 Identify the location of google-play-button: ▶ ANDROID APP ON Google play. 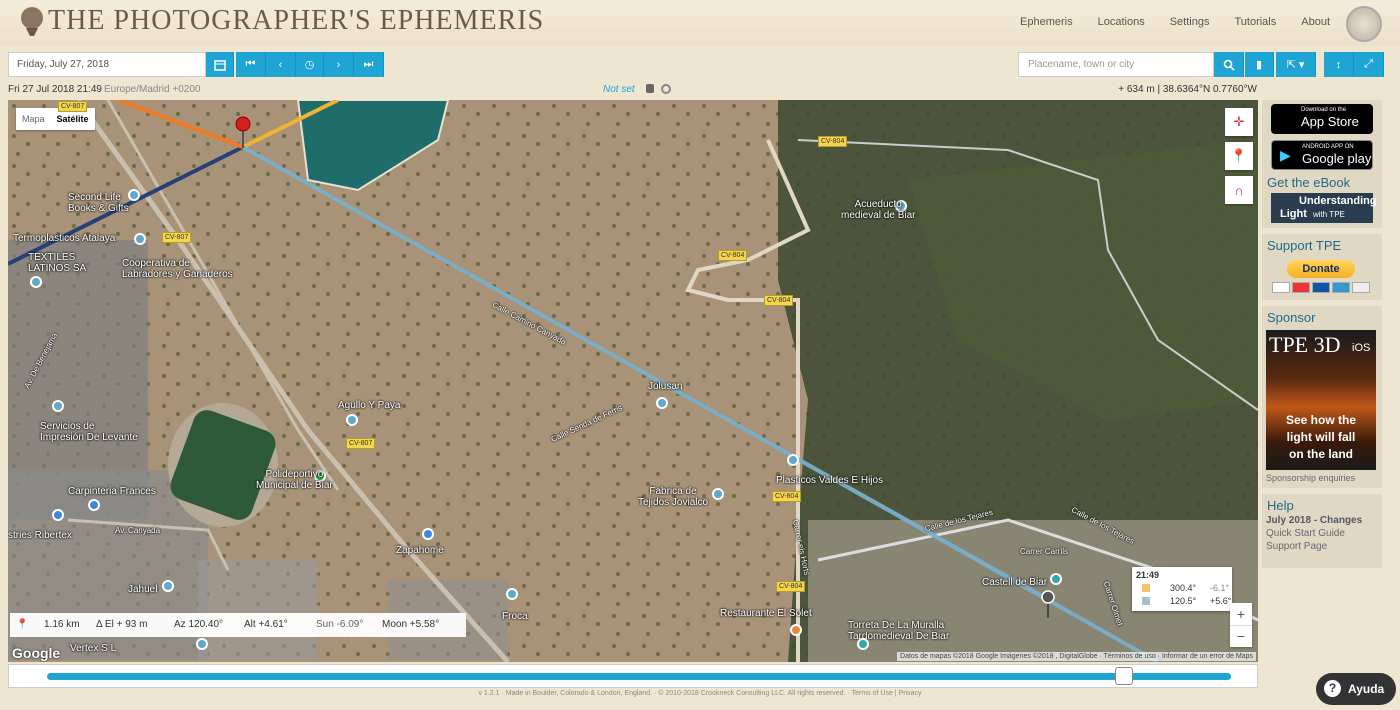
(1322, 155).